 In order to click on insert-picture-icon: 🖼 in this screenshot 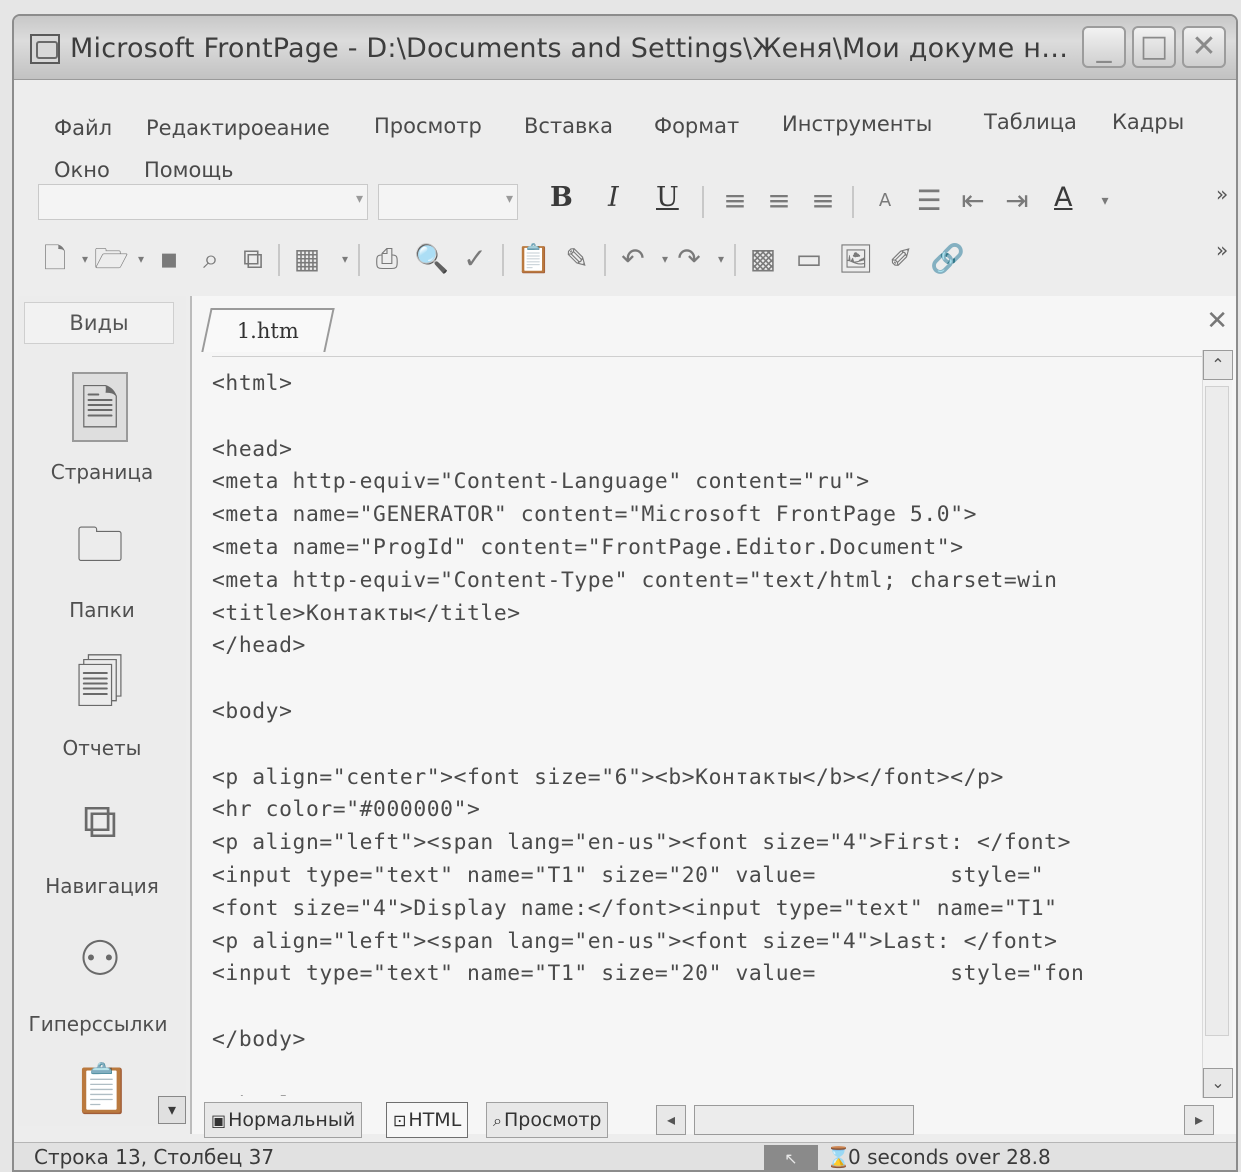, I will do `click(856, 259)`.